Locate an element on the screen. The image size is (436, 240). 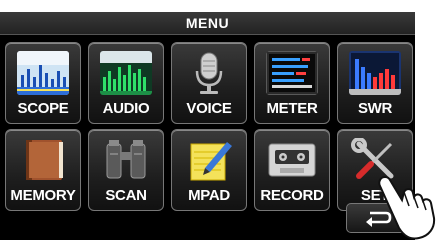
memory-tile: MEMORY is located at coordinates (43, 170).